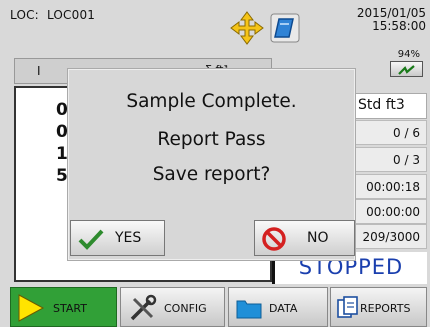 The width and height of the screenshot is (430, 327). I want to click on move-arrows-icon, so click(247, 28).